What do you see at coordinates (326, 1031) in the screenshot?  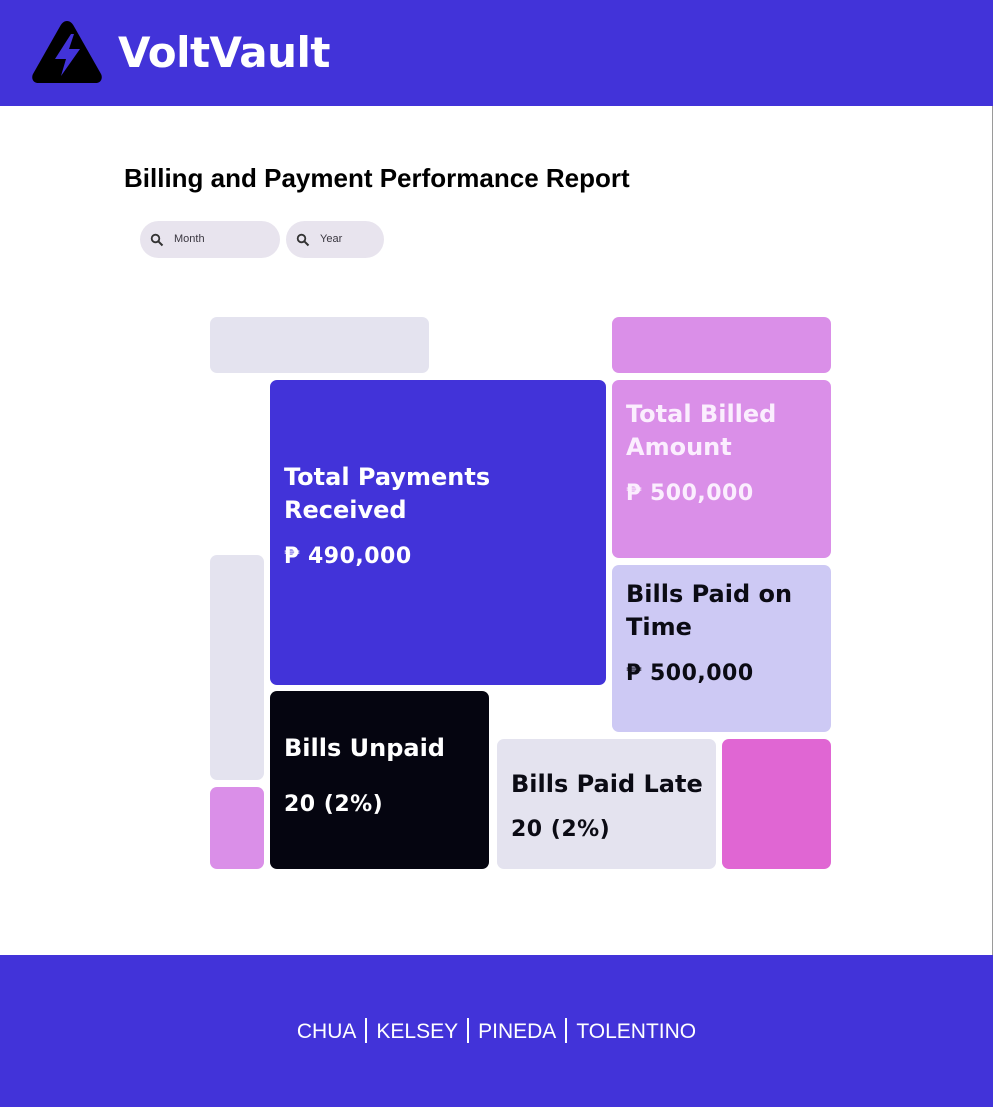 I see `credit-name: CHUA` at bounding box center [326, 1031].